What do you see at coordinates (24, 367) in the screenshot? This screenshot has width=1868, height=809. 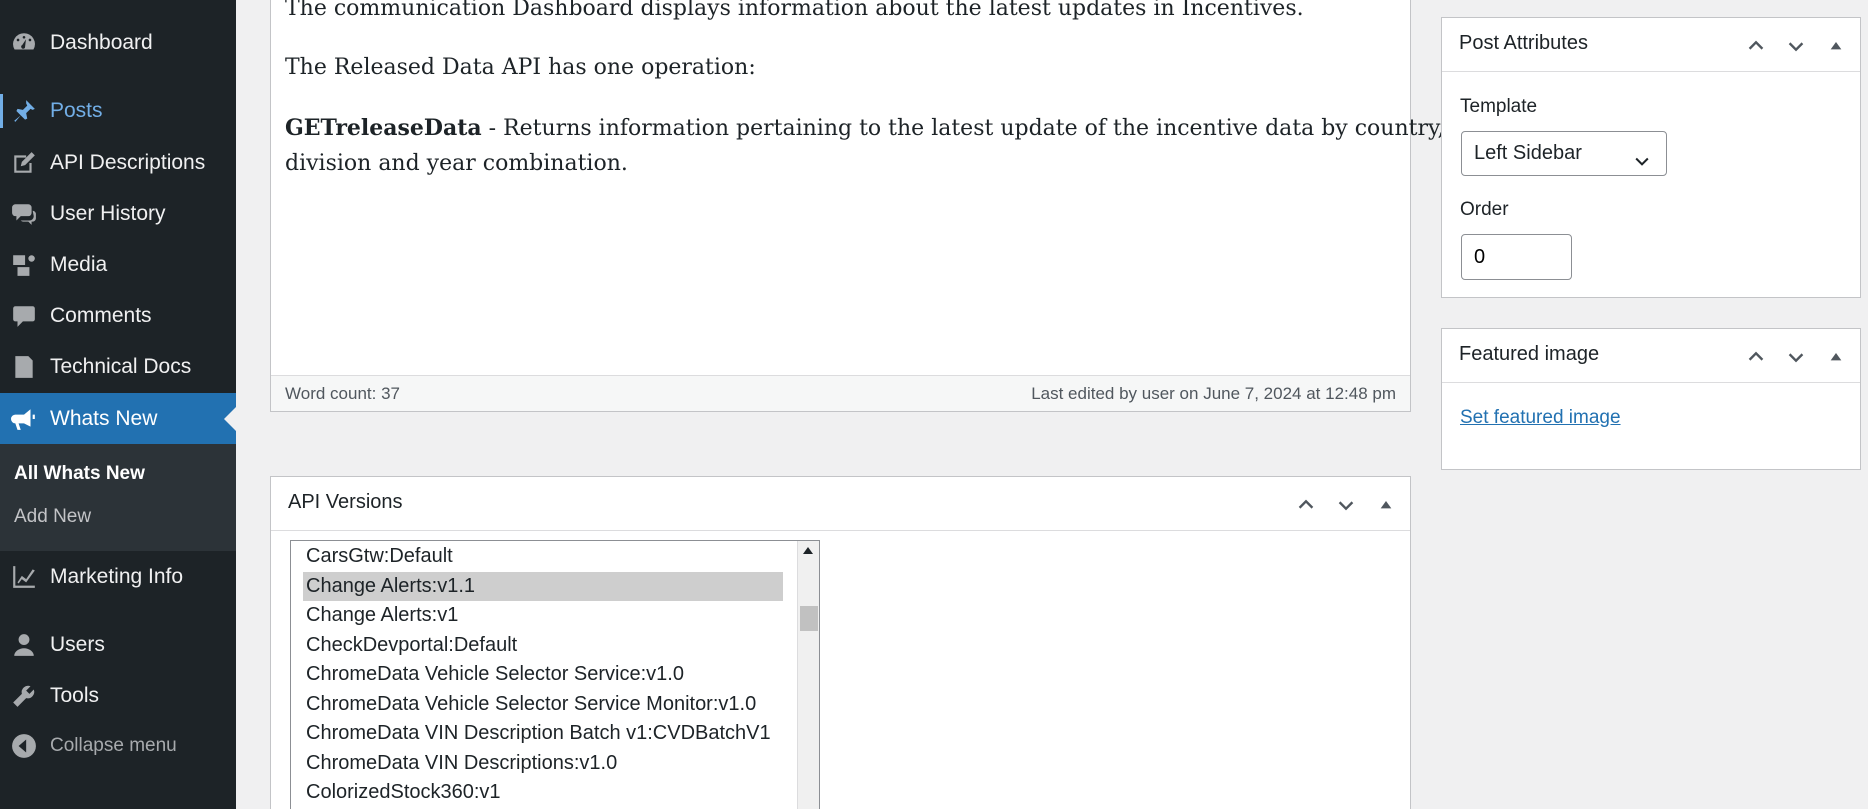 I see `document-icon` at bounding box center [24, 367].